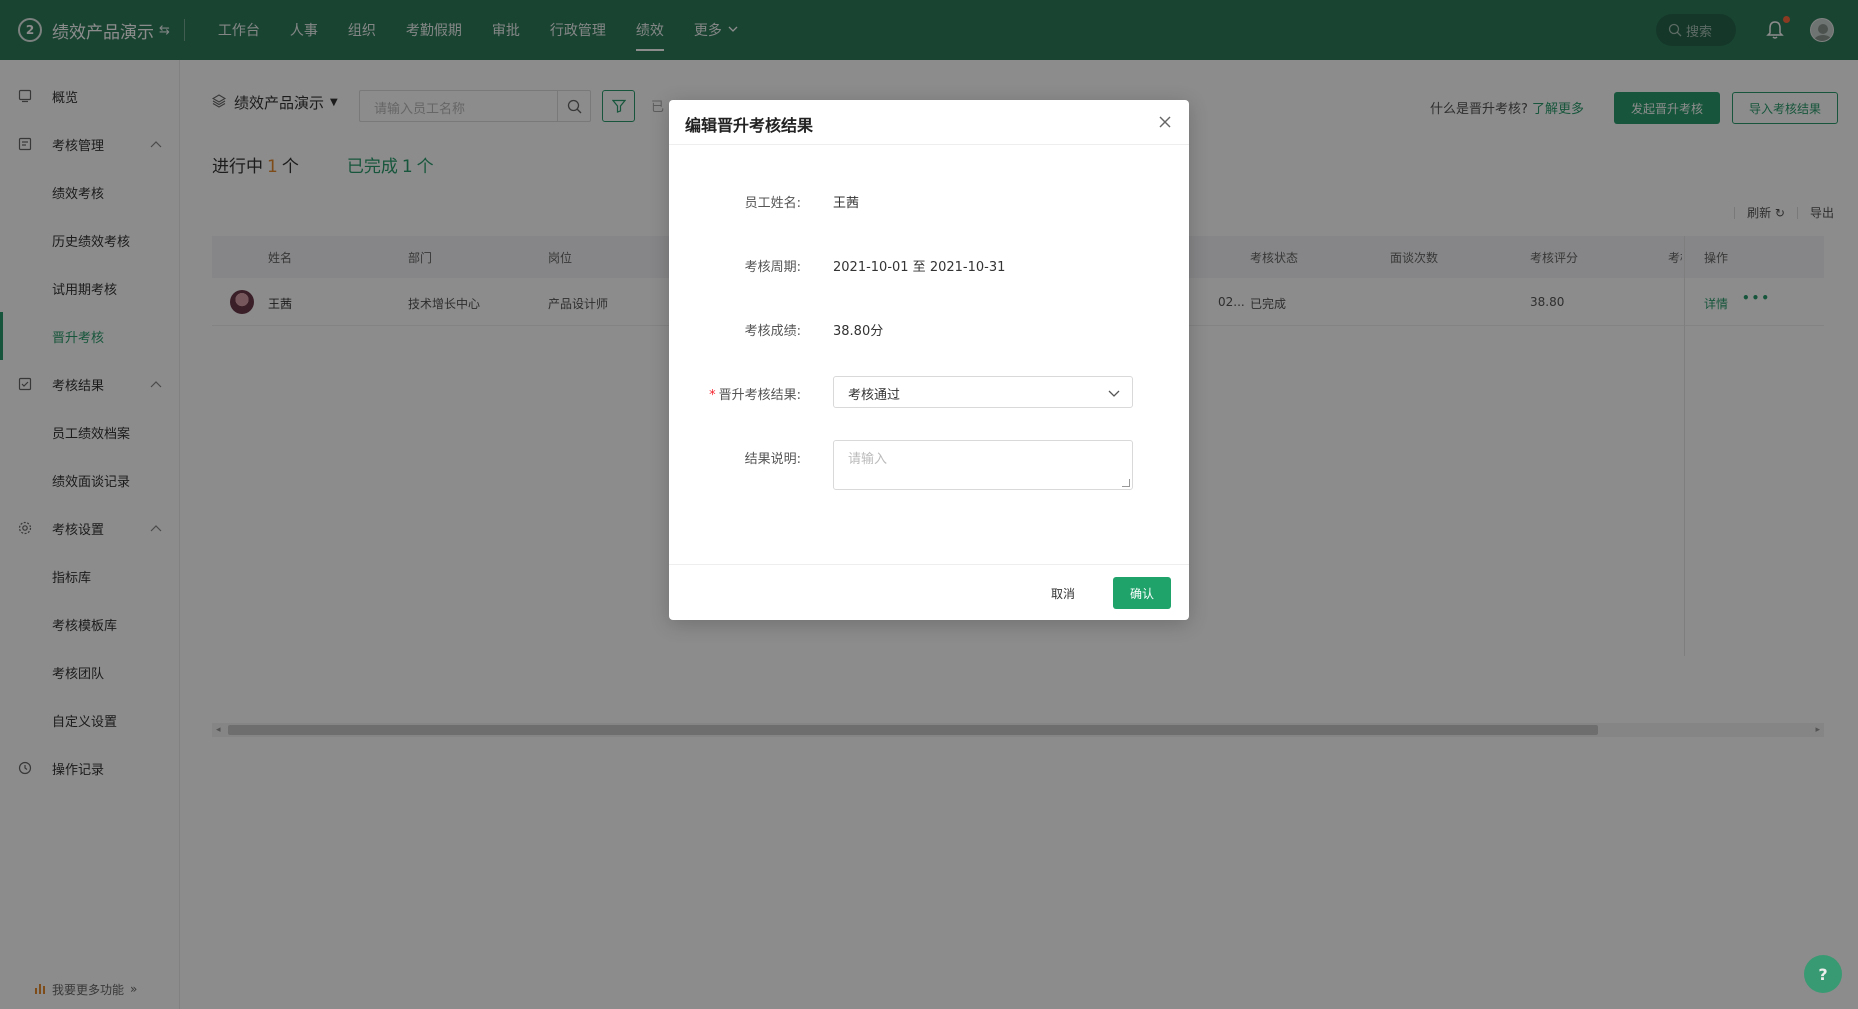 Image resolution: width=1858 pixels, height=1009 pixels. I want to click on cancel-button: 取消, so click(1063, 593).